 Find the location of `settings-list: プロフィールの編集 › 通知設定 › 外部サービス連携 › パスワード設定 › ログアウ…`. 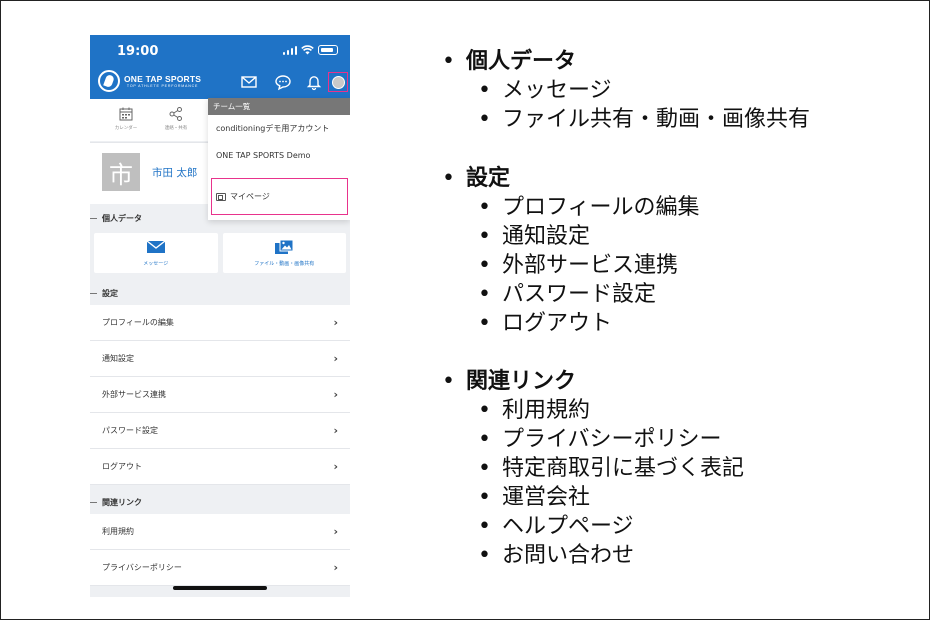

settings-list: プロフィールの編集 › 通知設定 › 外部サービス連携 › パスワード設定 › ログアウ… is located at coordinates (220, 395).